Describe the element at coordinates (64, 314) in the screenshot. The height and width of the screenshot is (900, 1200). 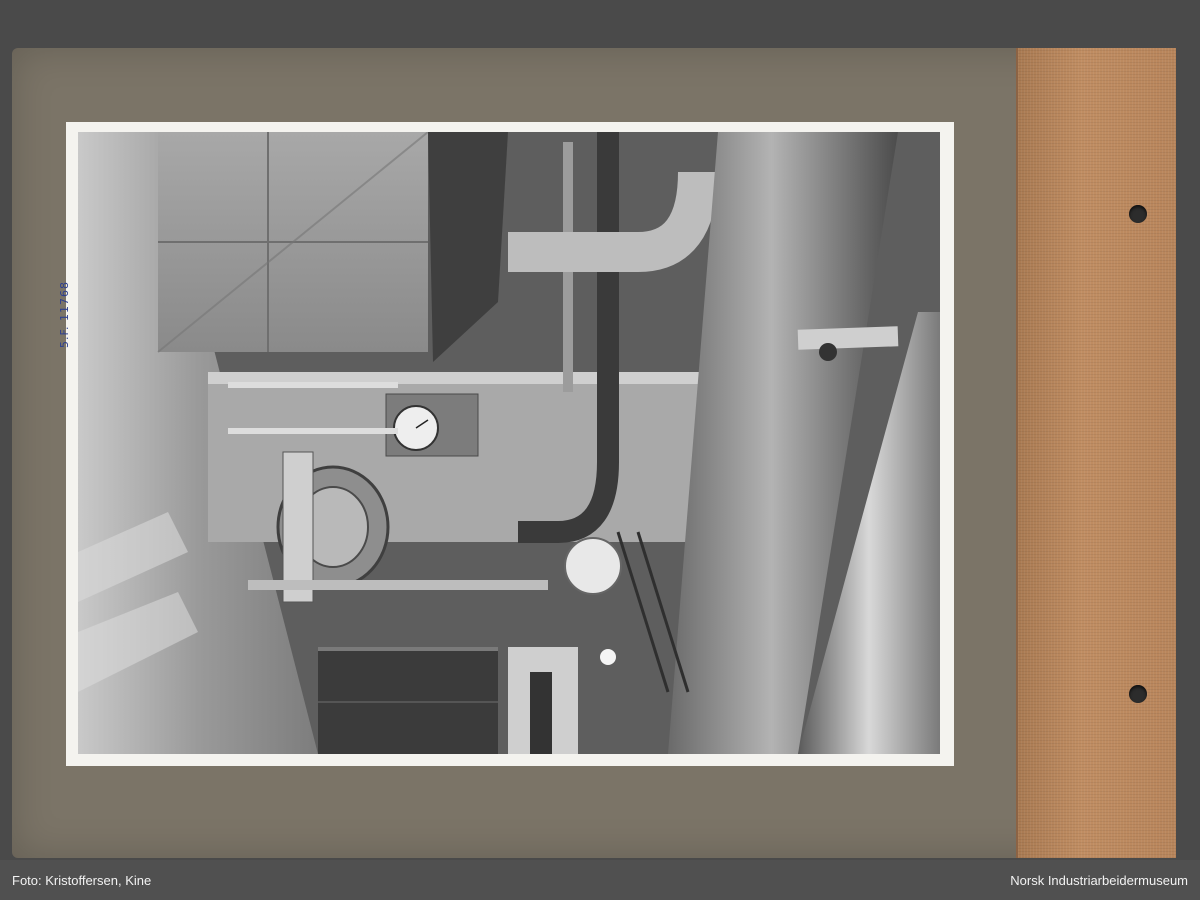
I see `handwritten-inscription: 5.F. 11768` at that location.